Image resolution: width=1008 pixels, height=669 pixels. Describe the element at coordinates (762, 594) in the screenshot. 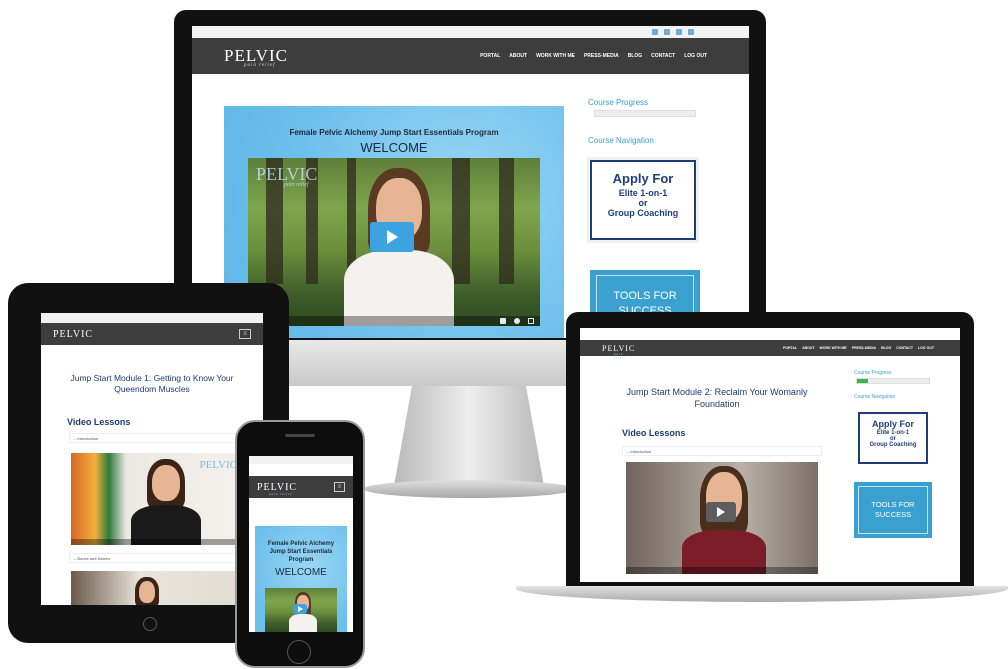

I see `laptop-base` at that location.